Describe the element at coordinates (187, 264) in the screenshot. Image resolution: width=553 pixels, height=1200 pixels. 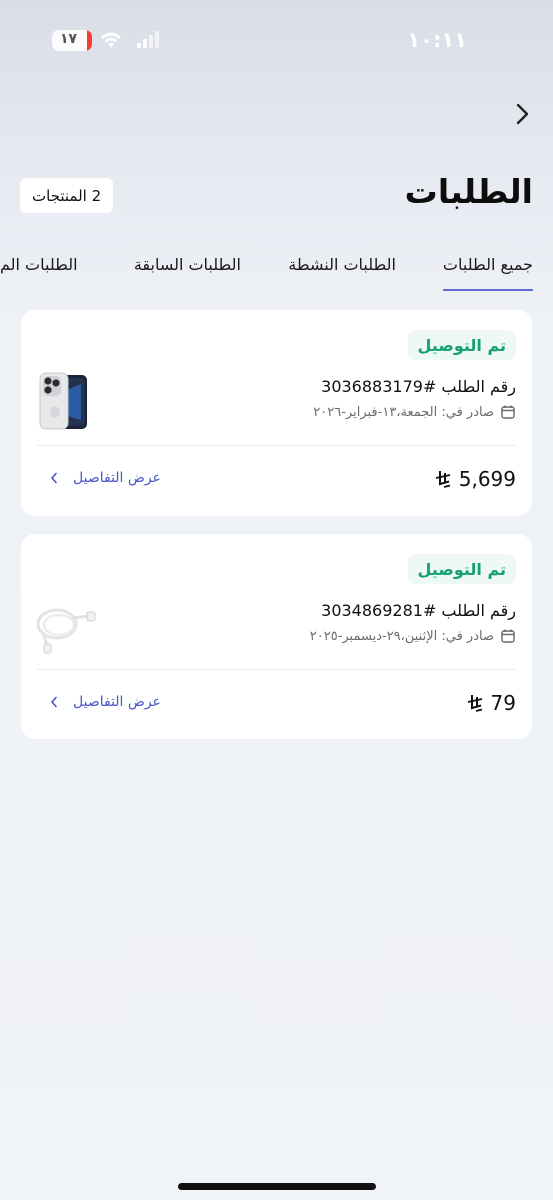
I see `tab-past-orders: الطلبات السابقة` at that location.